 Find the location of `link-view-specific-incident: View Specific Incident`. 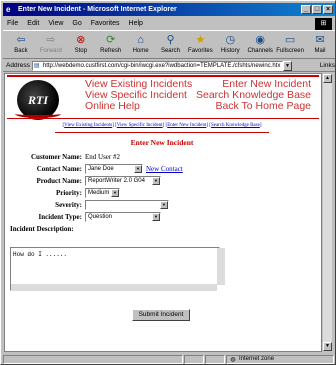

link-view-specific-incident: View Specific Incident is located at coordinates (140, 125).